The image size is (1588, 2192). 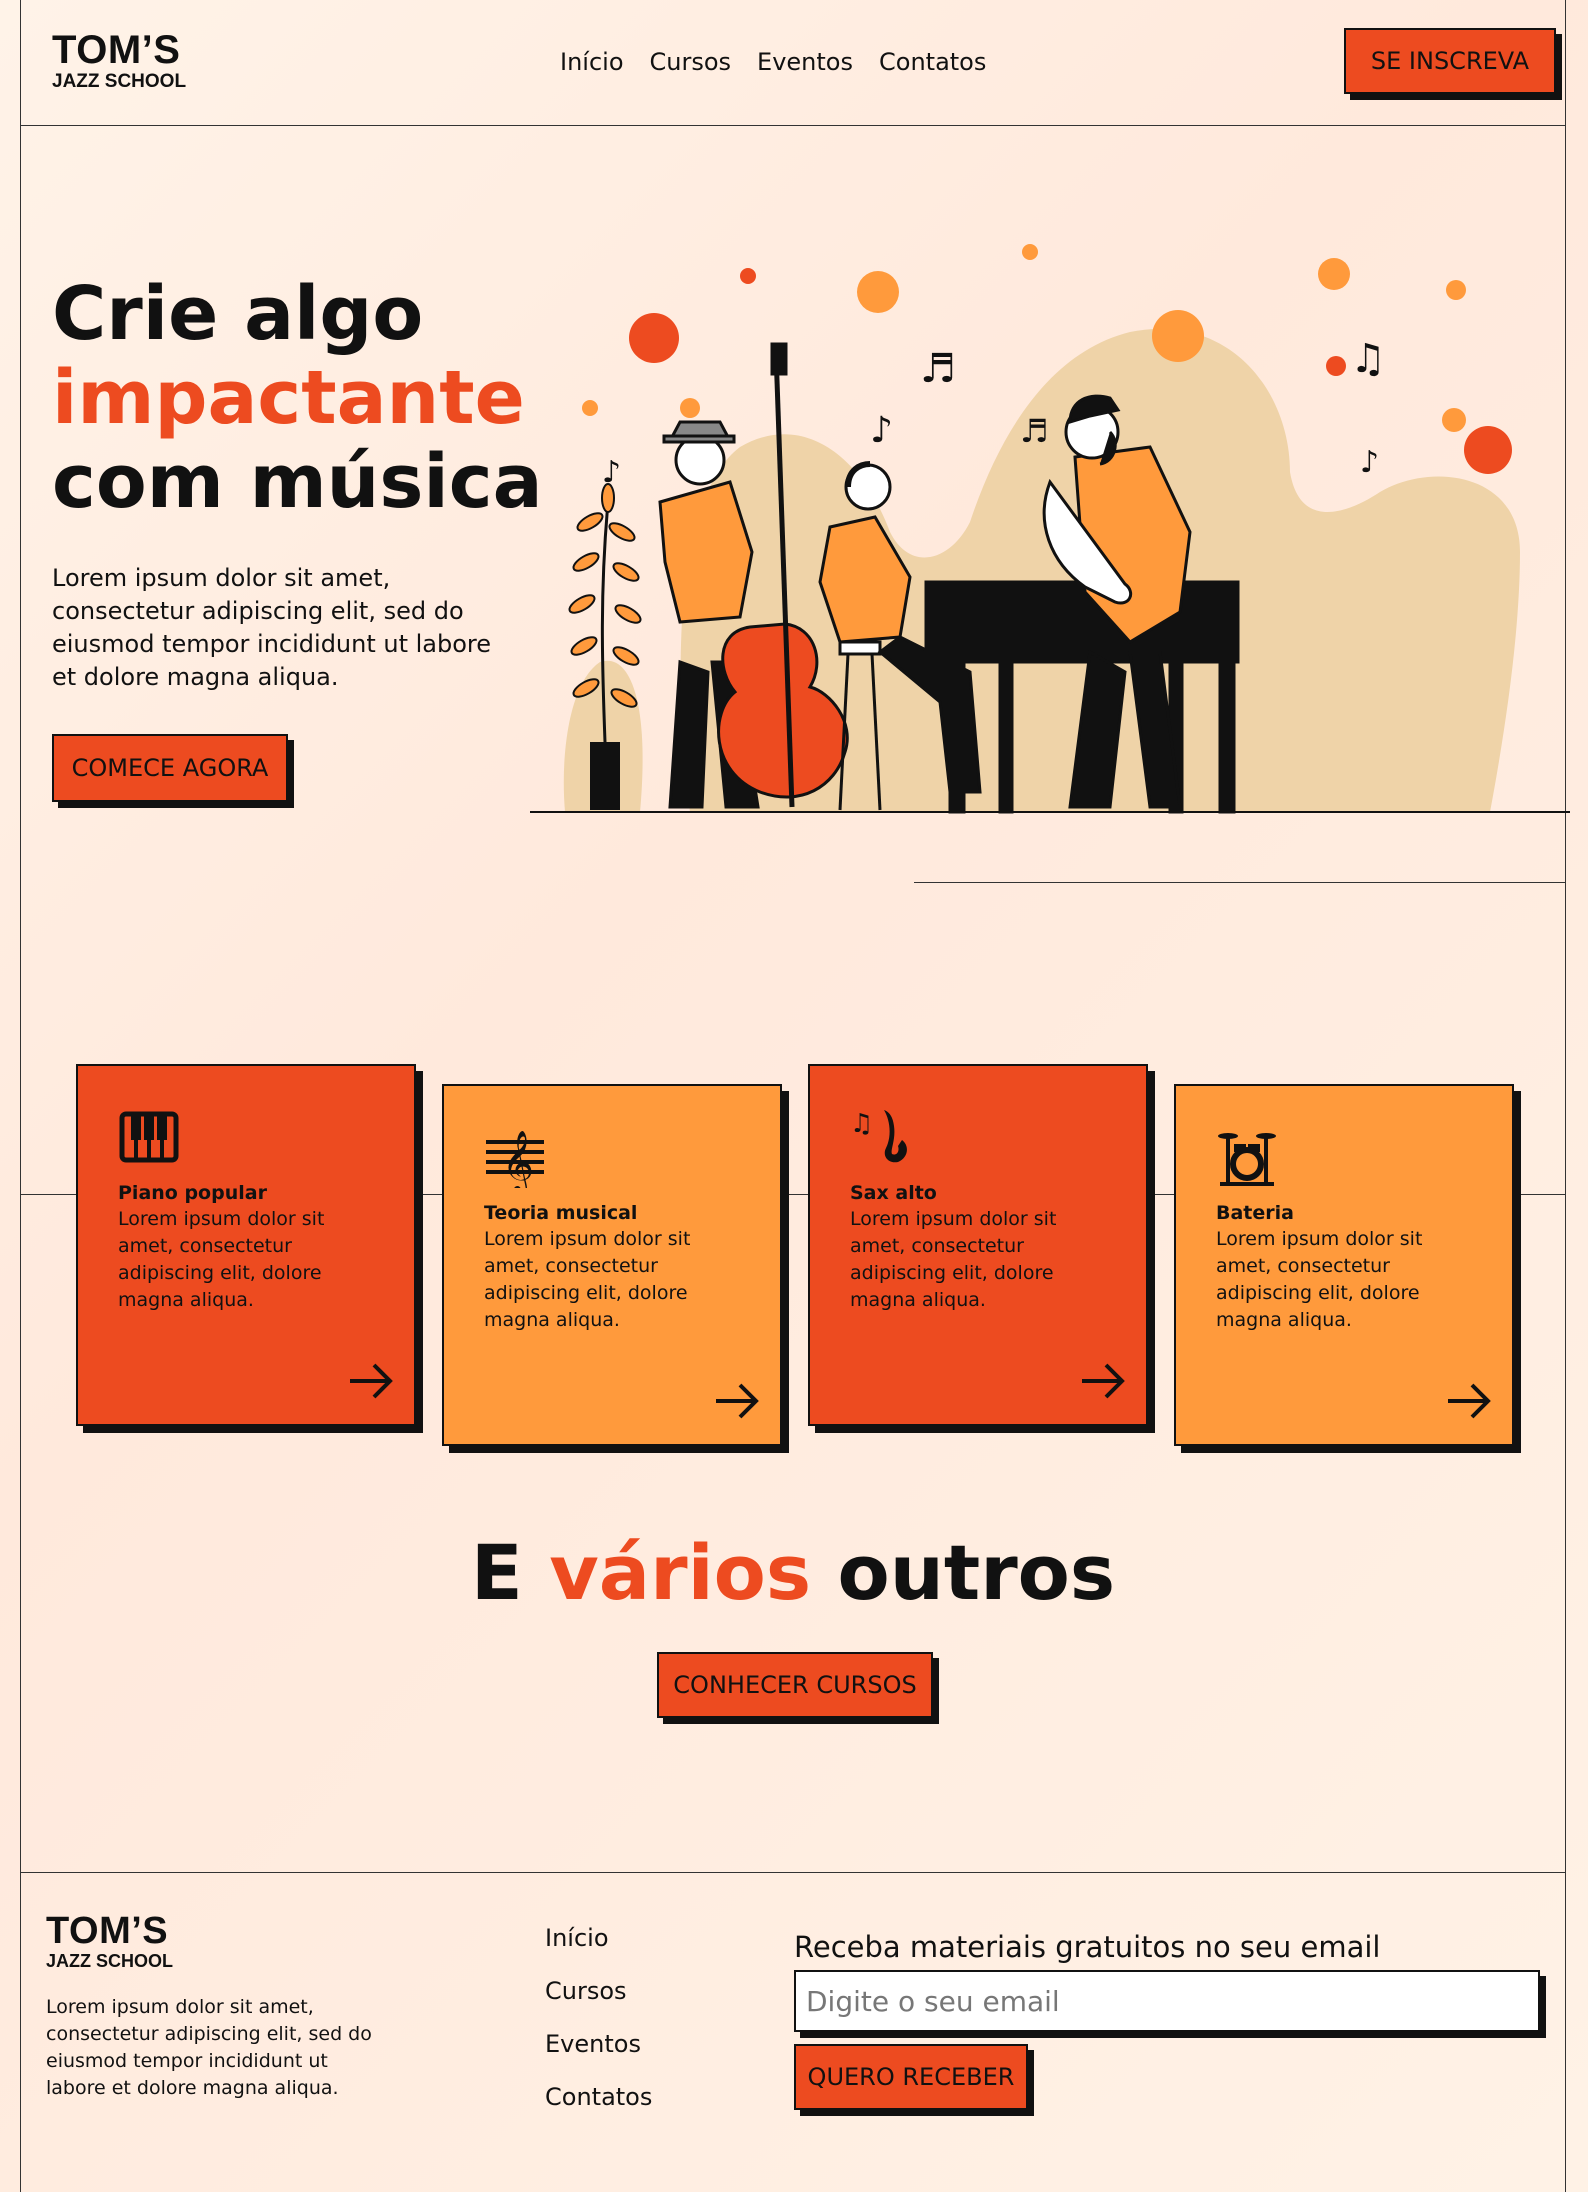 I want to click on footer-brand-tagline: JAZZ SCHOOL, so click(x=110, y=1961).